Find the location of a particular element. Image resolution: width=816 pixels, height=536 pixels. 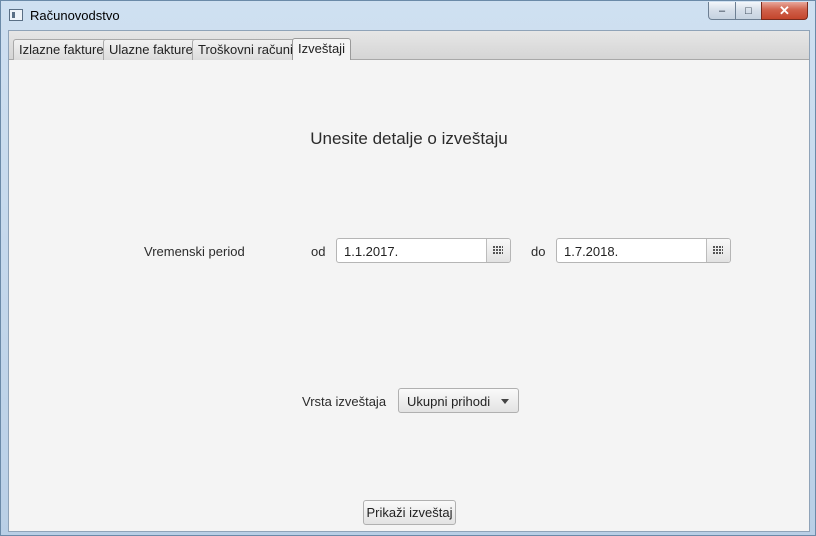

from-label: od is located at coordinates (318, 251).